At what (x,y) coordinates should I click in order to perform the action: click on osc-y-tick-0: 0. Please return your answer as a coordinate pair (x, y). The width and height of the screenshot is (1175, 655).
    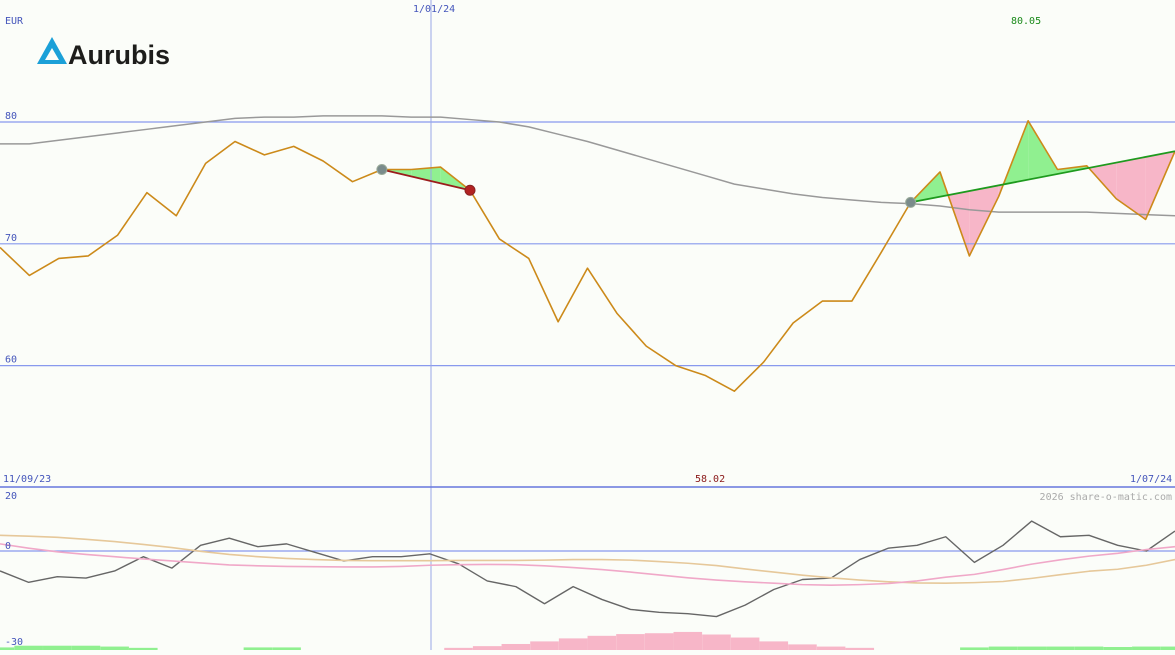
    Looking at the image, I should click on (8, 546).